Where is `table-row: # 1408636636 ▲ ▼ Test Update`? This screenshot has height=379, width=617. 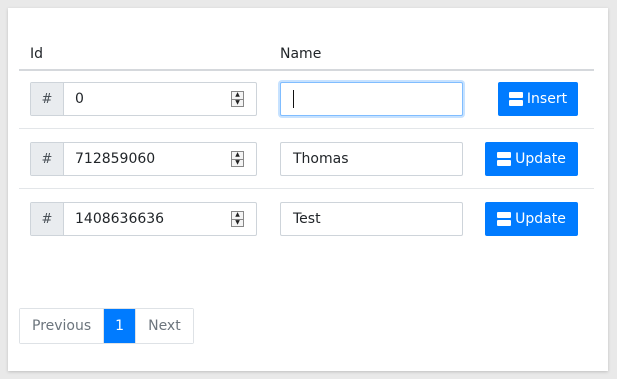
table-row: # 1408636636 ▲ ▼ Test Update is located at coordinates (308, 220).